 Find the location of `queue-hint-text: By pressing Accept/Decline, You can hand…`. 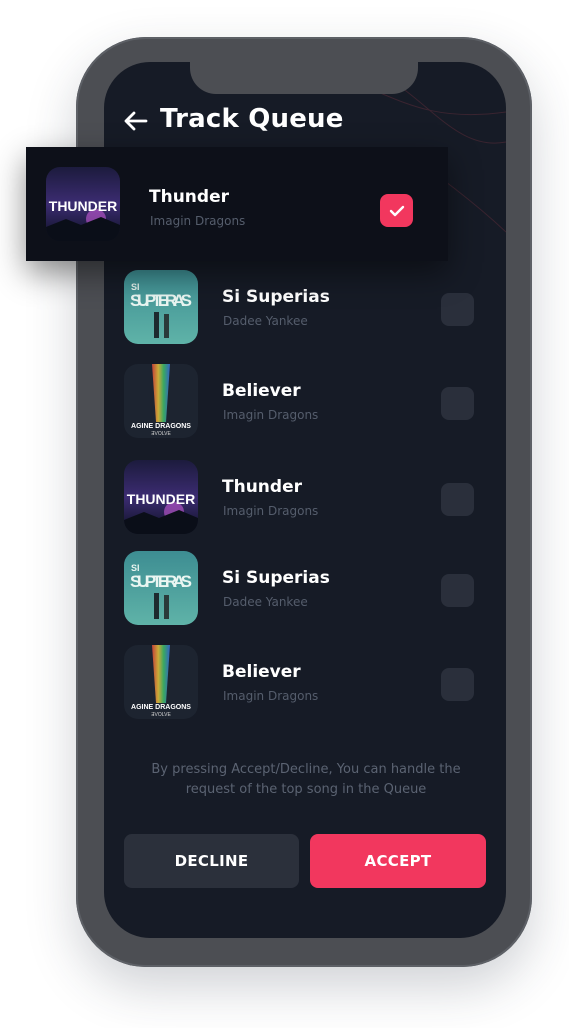

queue-hint-text: By pressing Accept/Decline, You can hand… is located at coordinates (306, 779).